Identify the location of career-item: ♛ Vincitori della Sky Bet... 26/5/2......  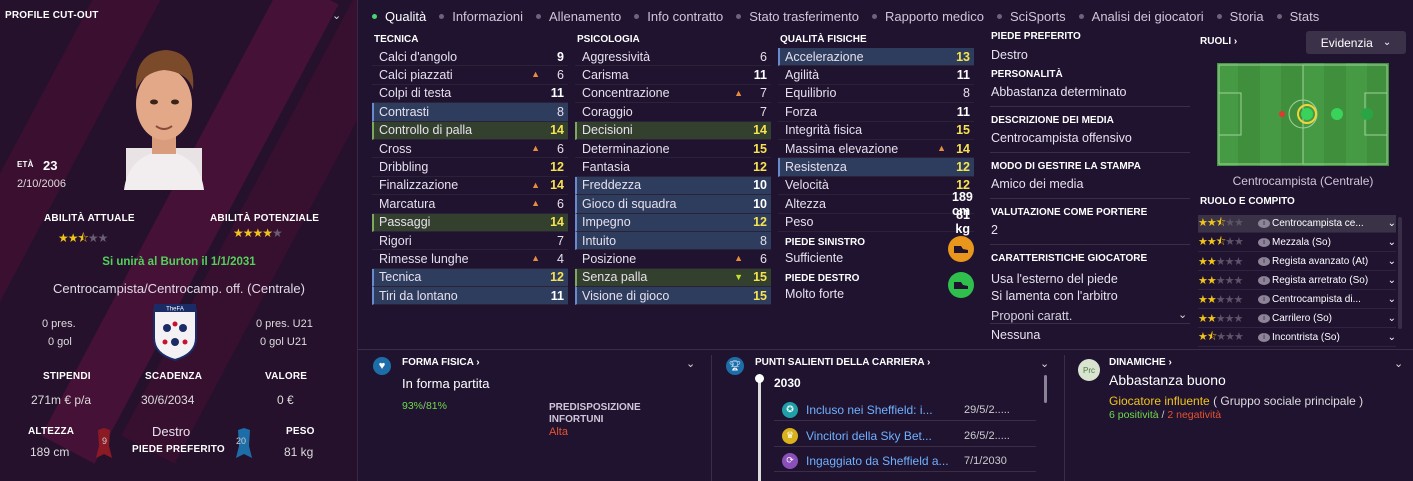
(905, 436).